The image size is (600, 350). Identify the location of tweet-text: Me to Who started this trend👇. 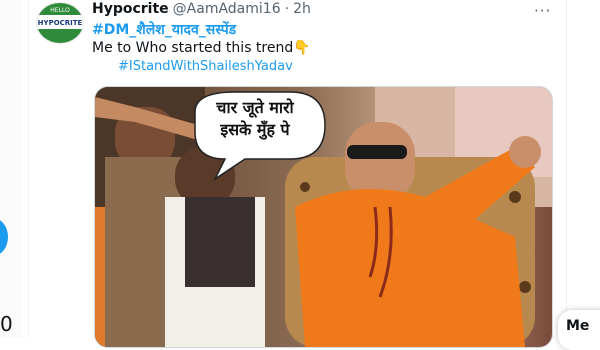
(201, 48).